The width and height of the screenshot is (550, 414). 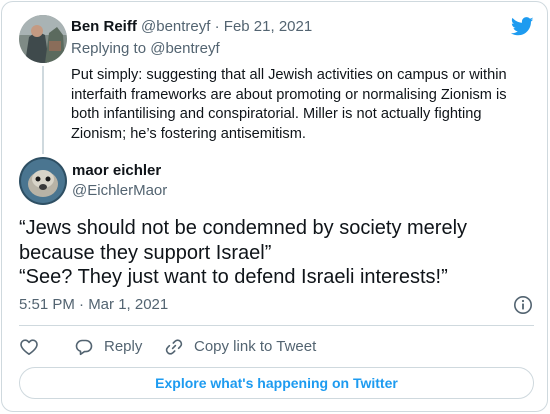 I want to click on replying-to-line: Replying to @bentreyf, so click(x=145, y=49).